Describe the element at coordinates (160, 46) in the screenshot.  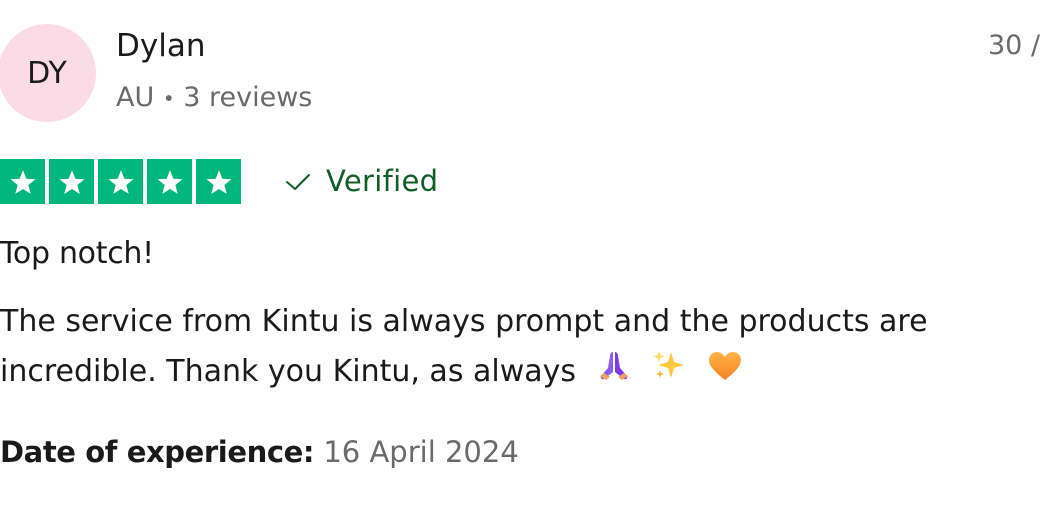
I see `reviewer-name: Dylan` at that location.